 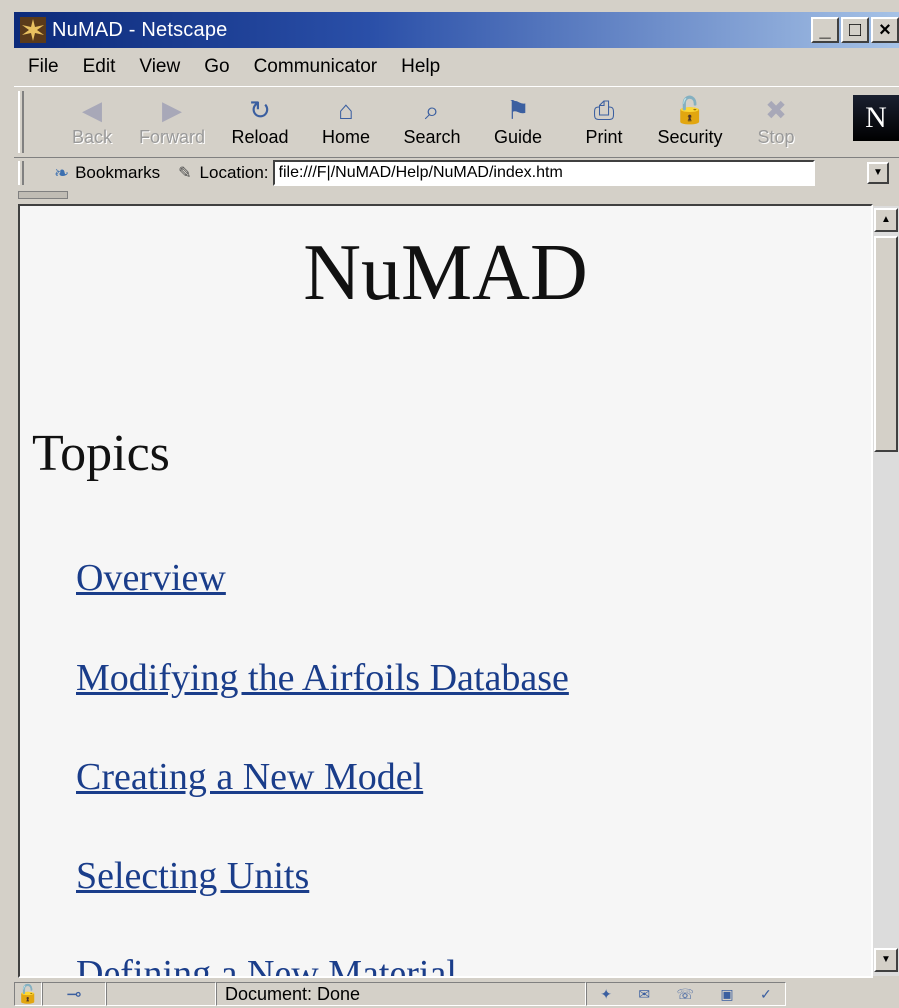 I want to click on guide-label: Guide, so click(x=518, y=137).